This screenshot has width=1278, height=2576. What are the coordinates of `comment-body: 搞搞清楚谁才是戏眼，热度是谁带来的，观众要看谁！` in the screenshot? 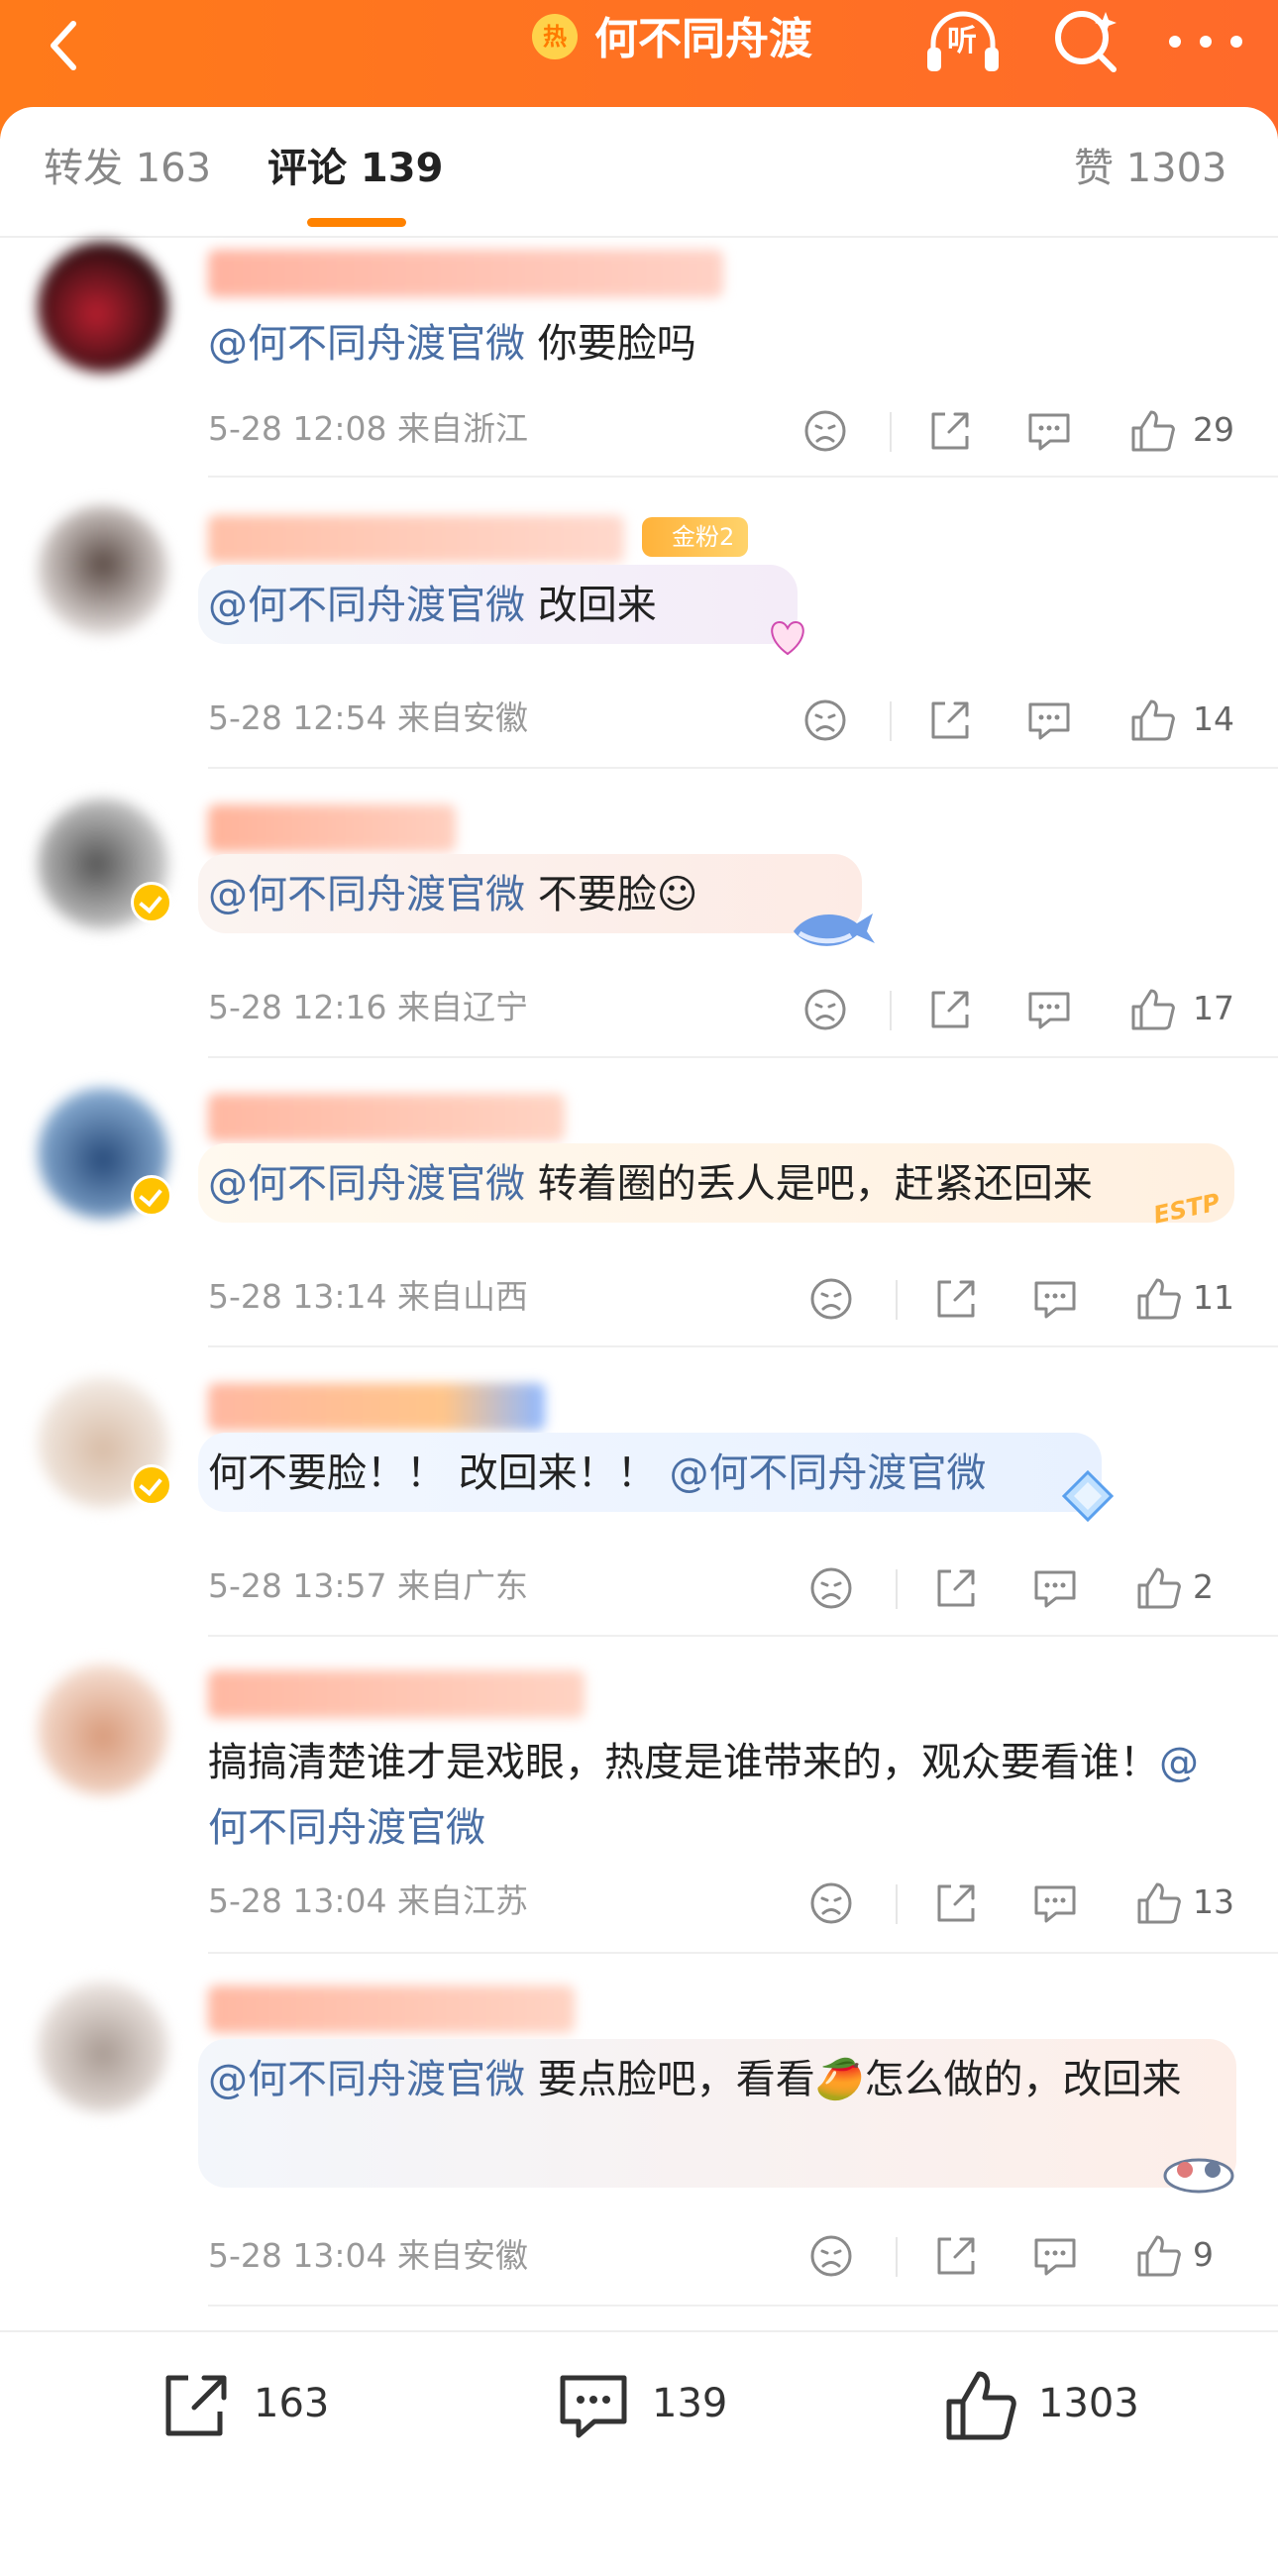 It's located at (683, 1762).